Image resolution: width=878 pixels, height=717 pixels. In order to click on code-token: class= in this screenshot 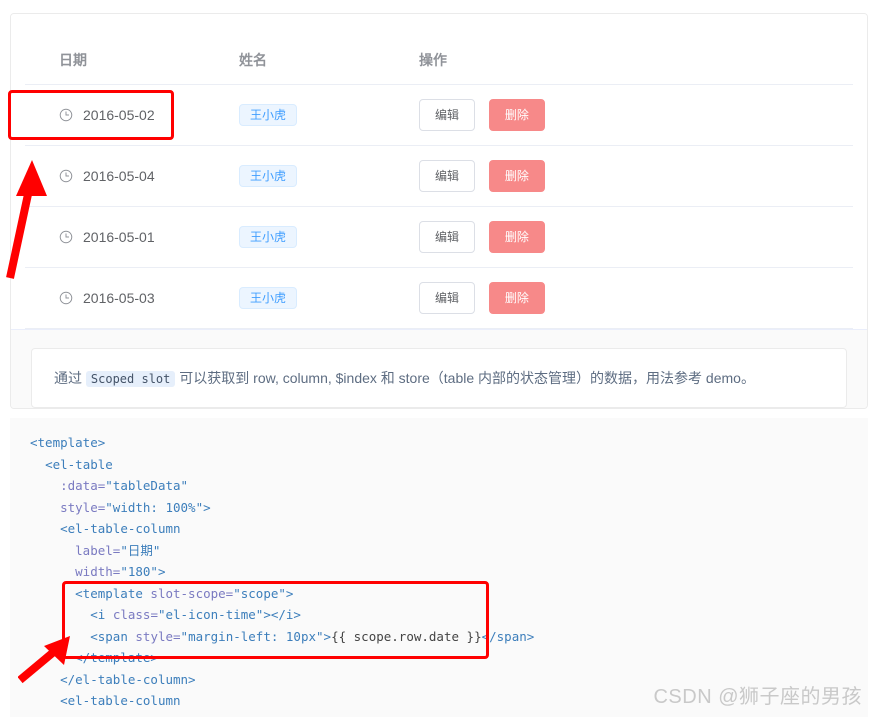, I will do `click(135, 614)`.